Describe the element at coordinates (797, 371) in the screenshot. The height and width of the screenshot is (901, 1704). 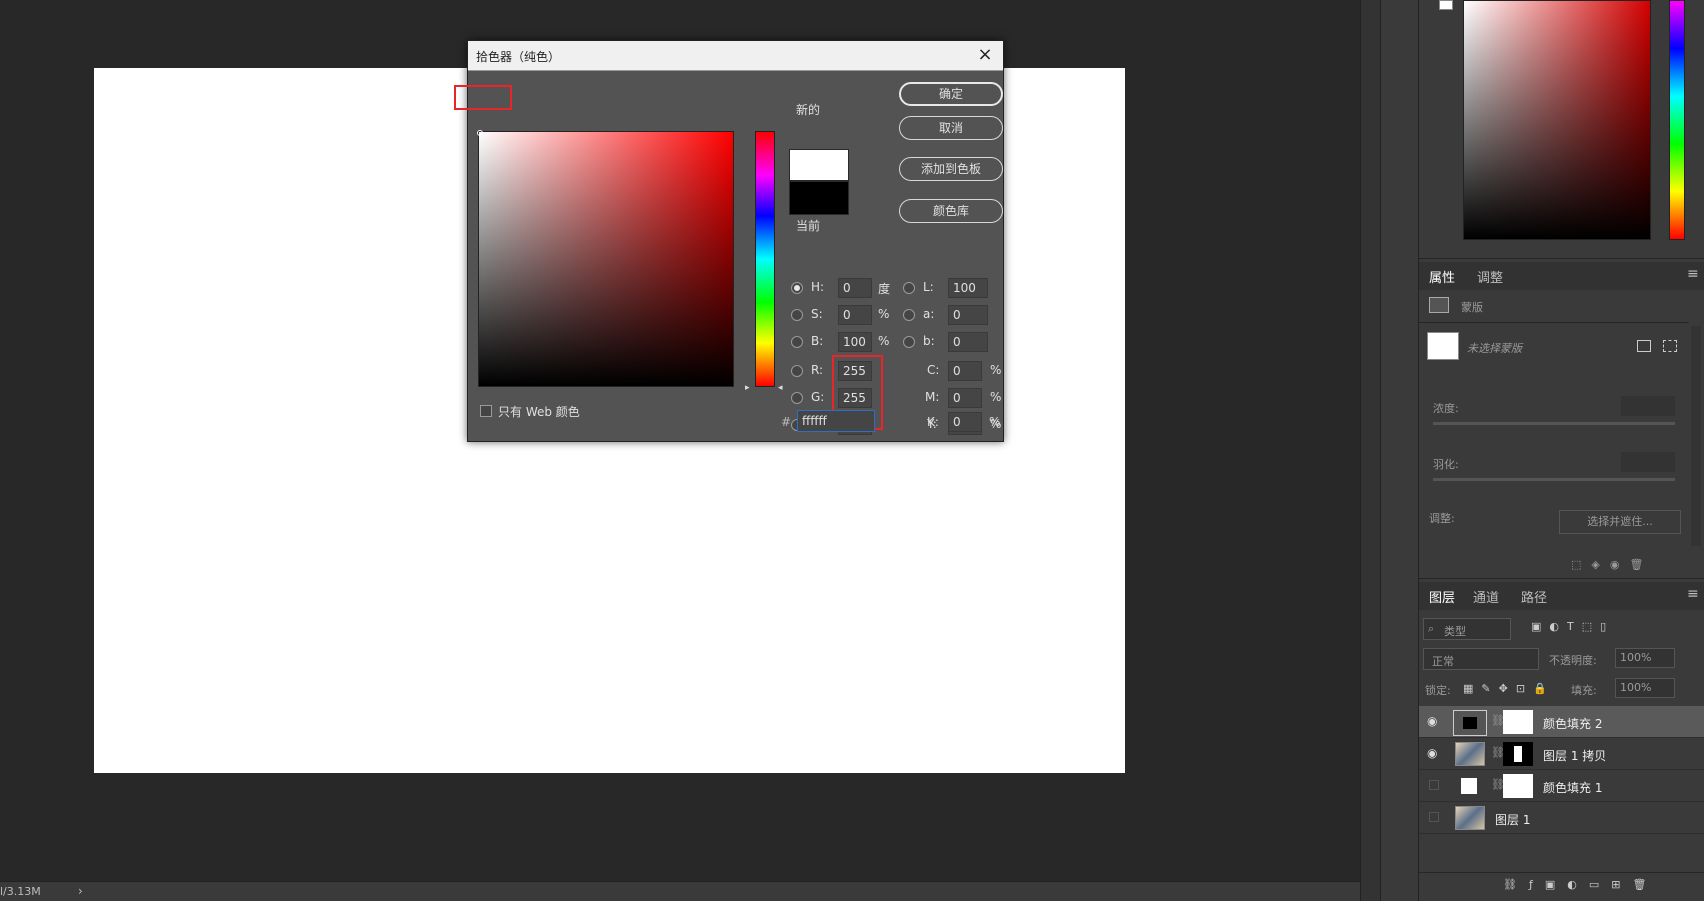
I see `r-radio` at that location.